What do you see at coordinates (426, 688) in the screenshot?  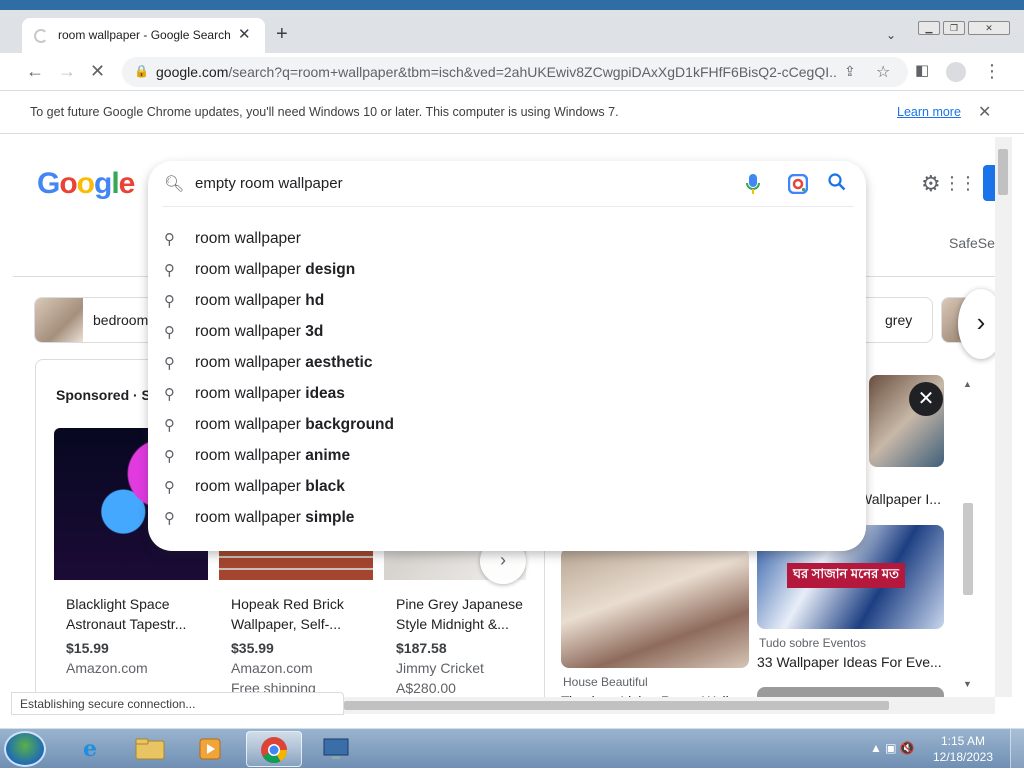 I see `product-original-price: A$280.00` at bounding box center [426, 688].